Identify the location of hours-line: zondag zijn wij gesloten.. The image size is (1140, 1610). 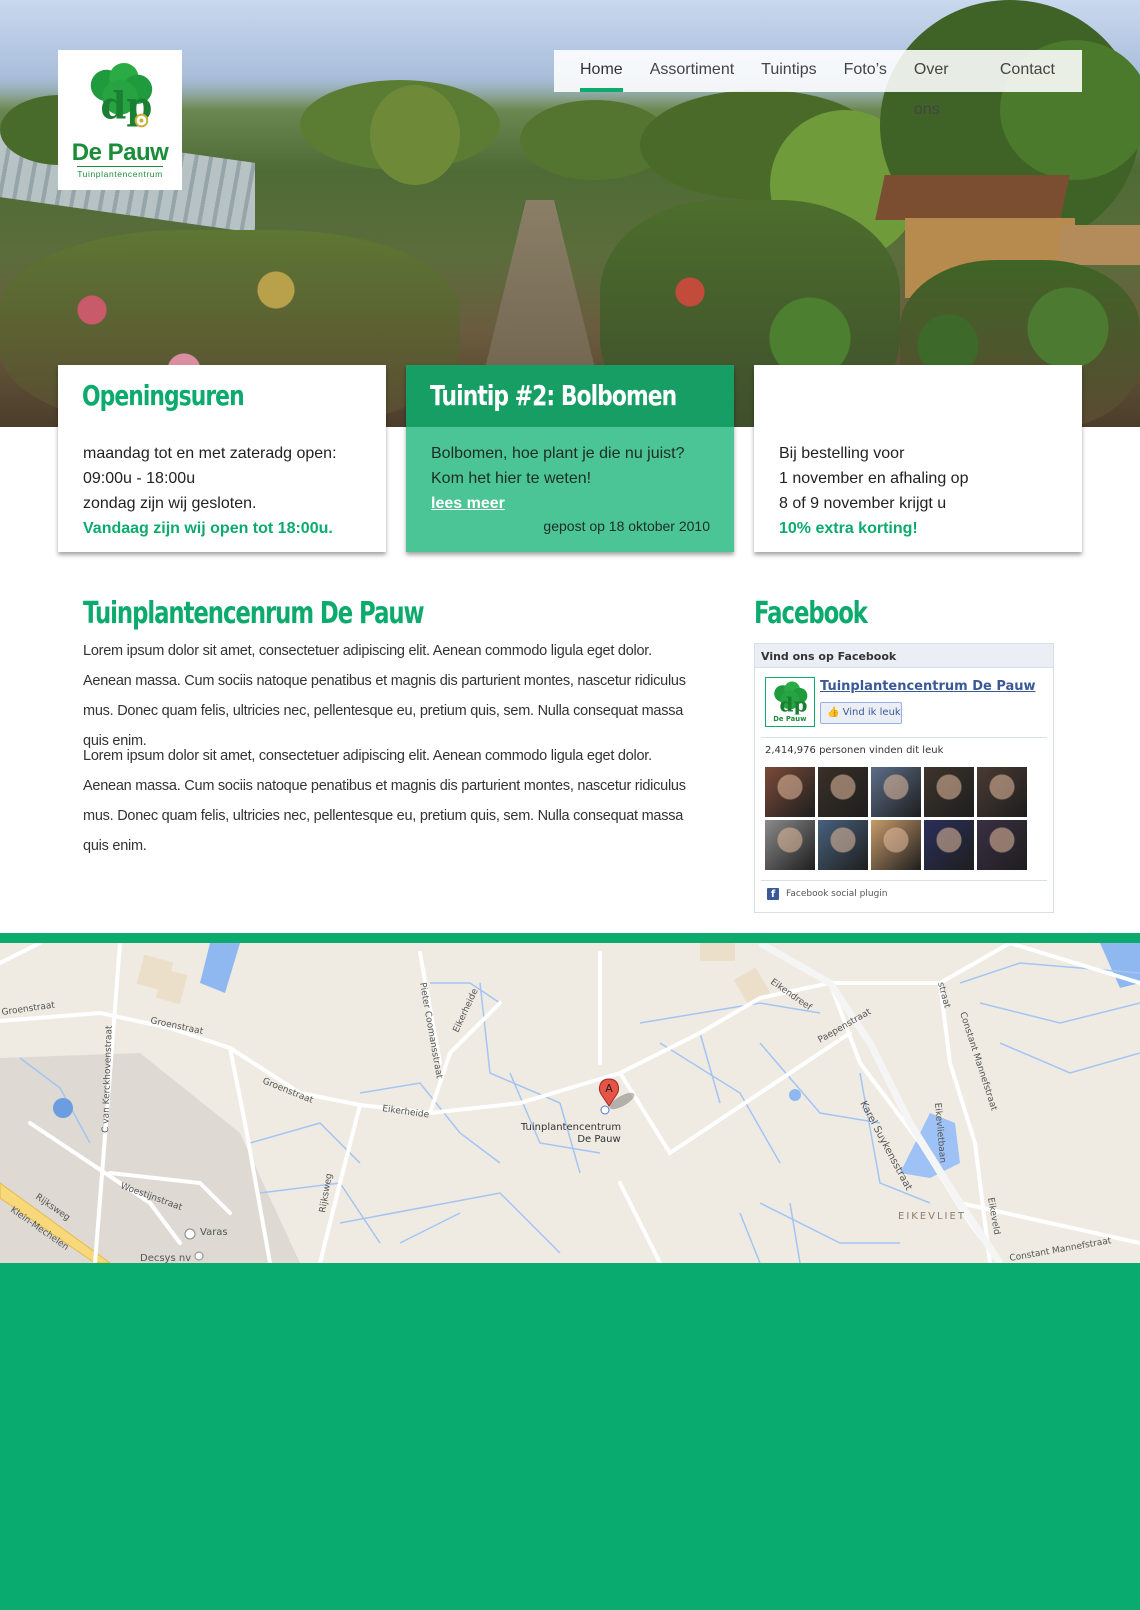
(170, 503).